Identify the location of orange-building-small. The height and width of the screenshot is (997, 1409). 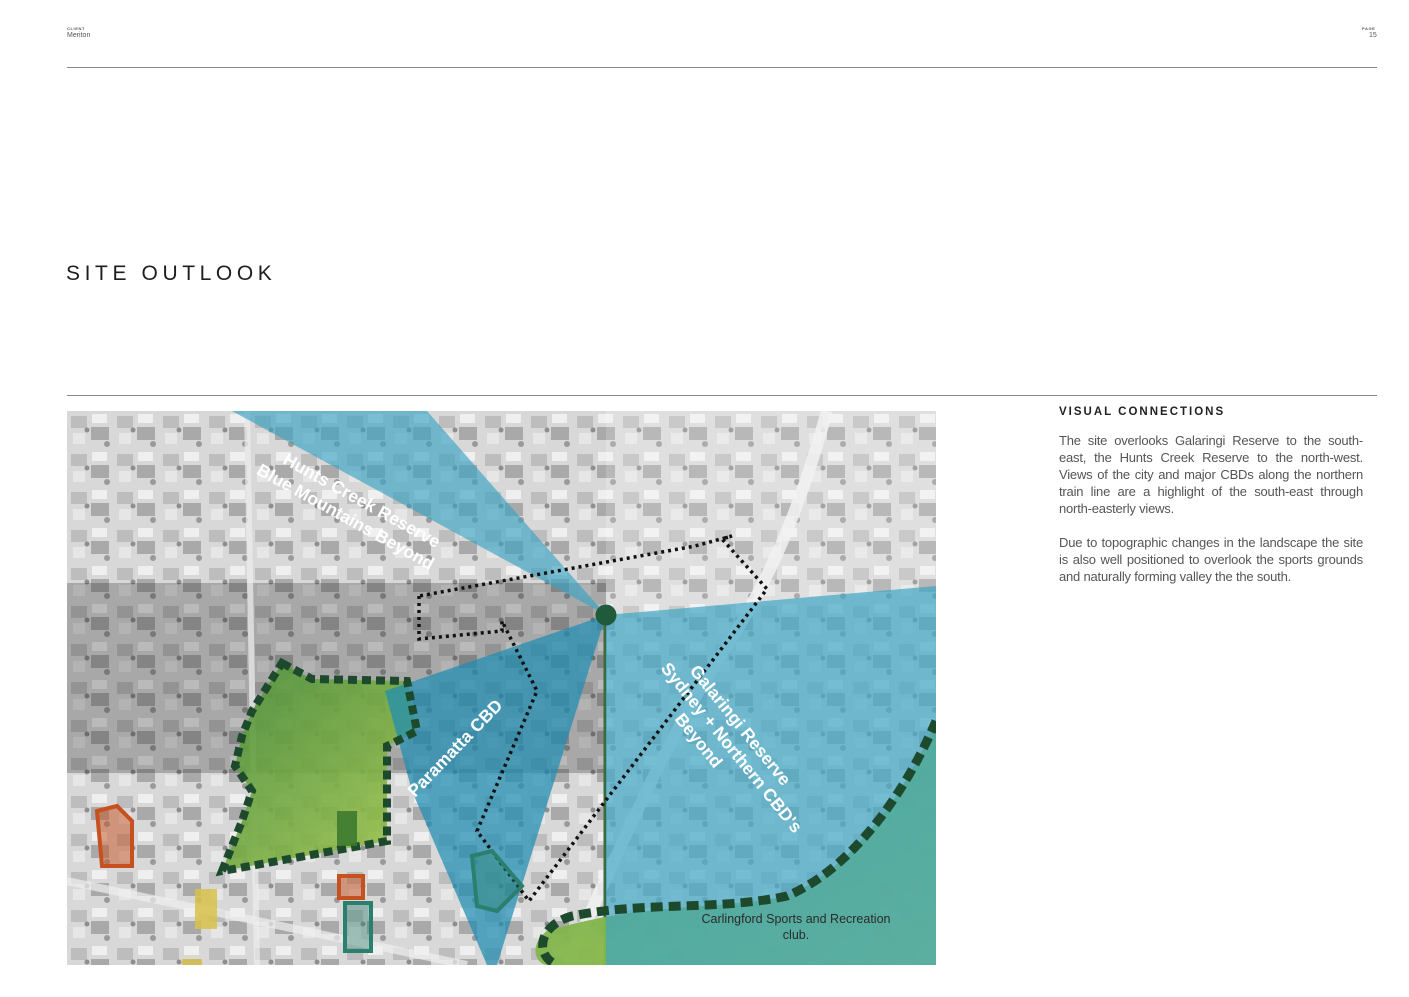
(351, 887).